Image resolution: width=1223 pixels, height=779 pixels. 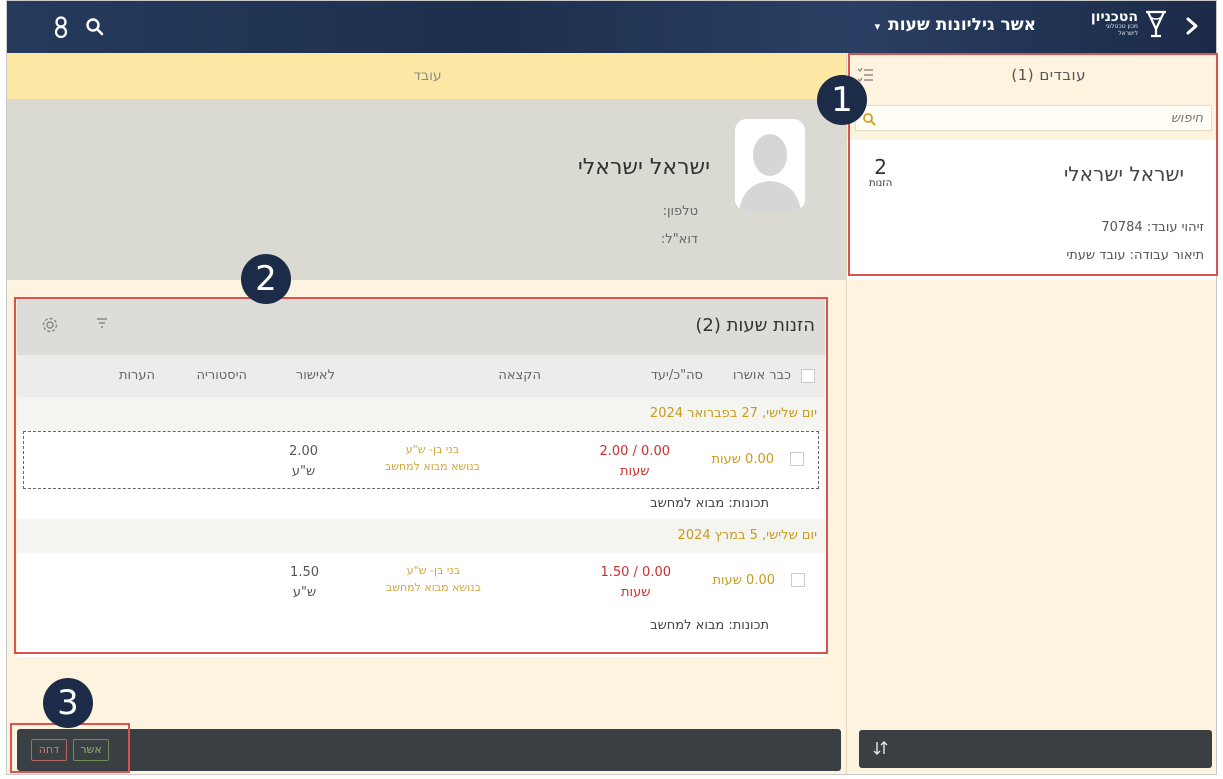 What do you see at coordinates (68, 703) in the screenshot?
I see `callout-number-3: 3` at bounding box center [68, 703].